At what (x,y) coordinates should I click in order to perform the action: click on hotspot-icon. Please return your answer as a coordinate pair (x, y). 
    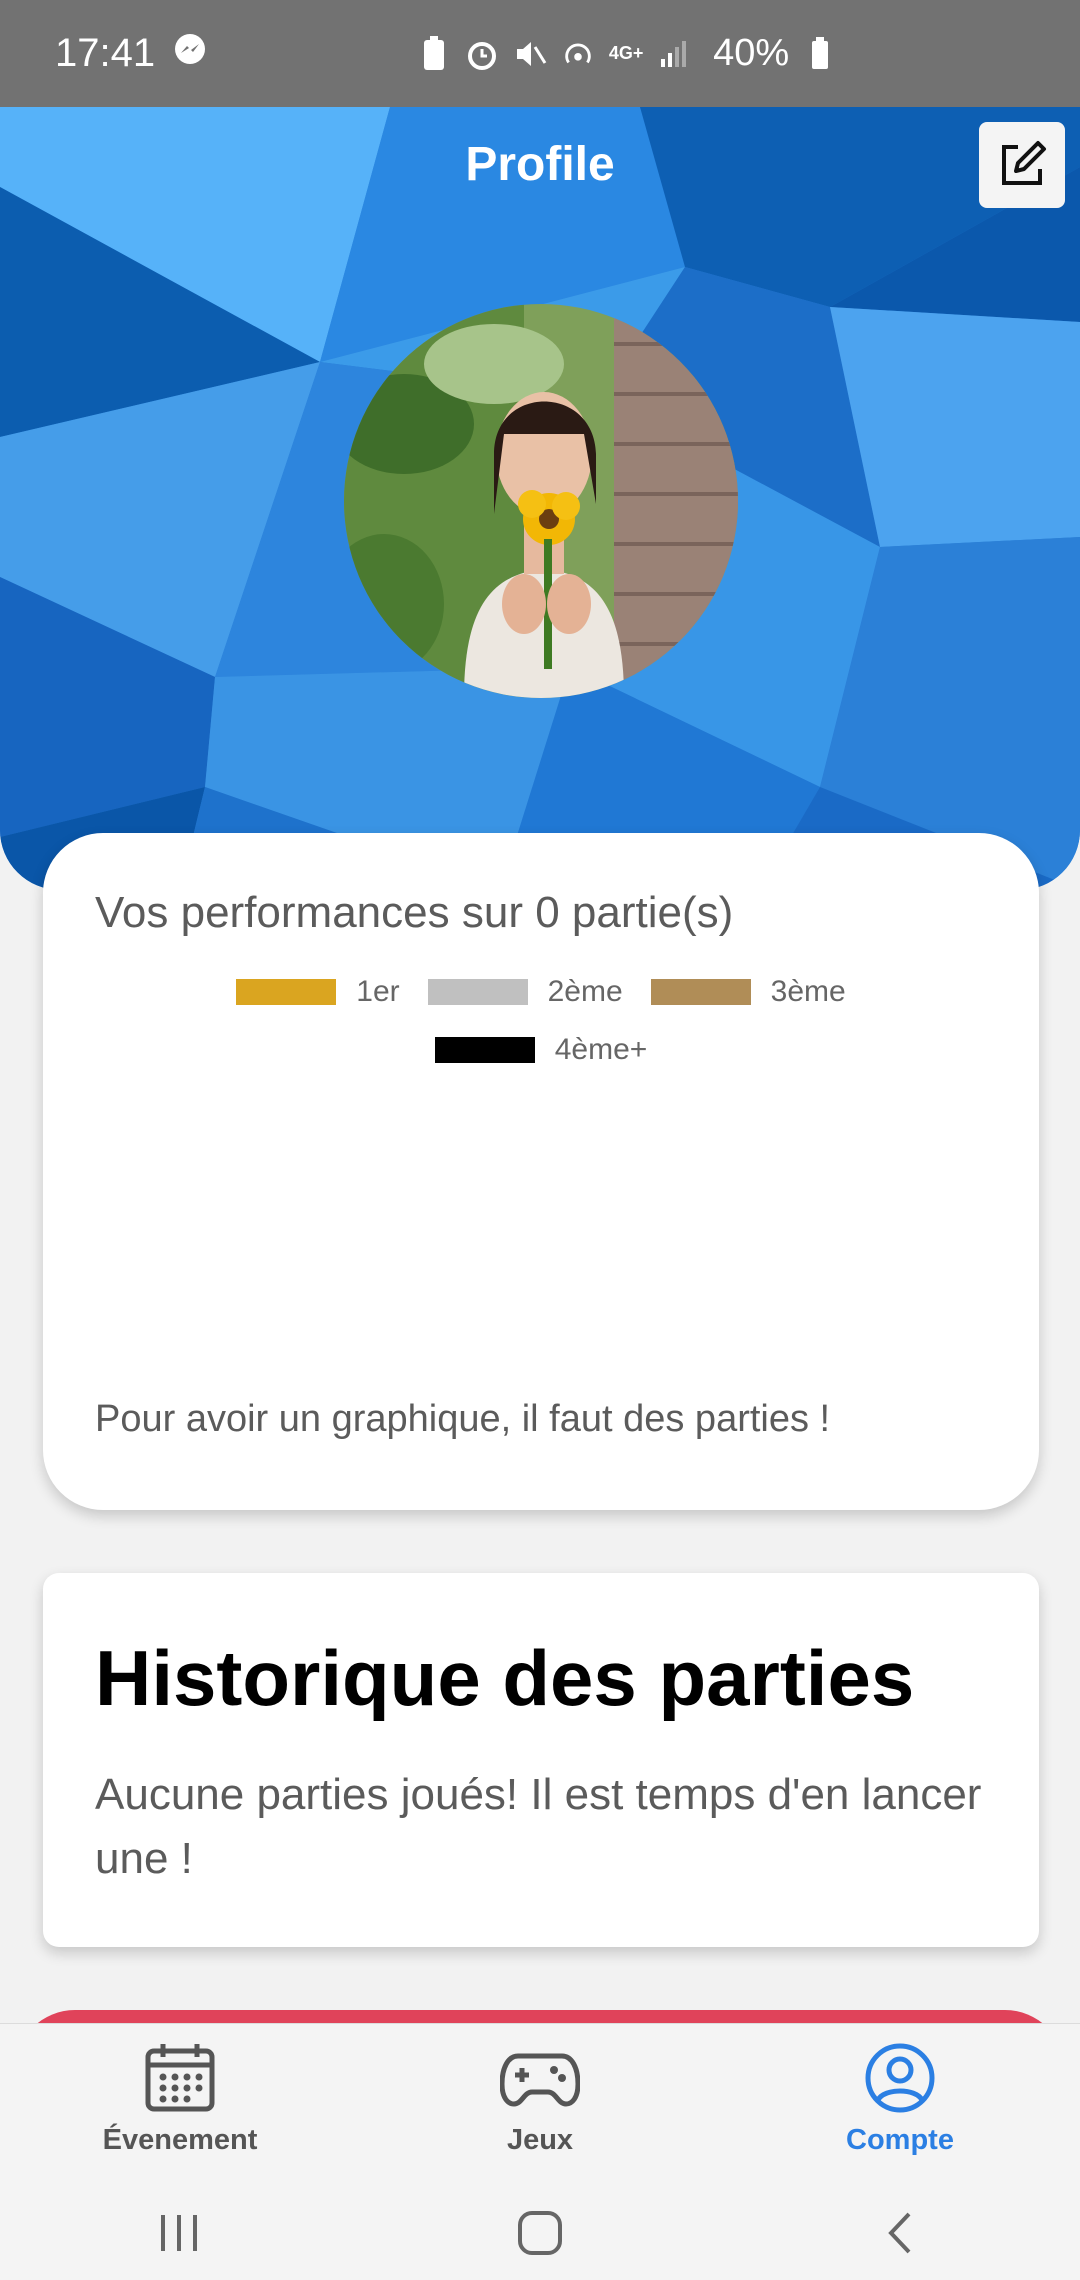
    Looking at the image, I should click on (578, 54).